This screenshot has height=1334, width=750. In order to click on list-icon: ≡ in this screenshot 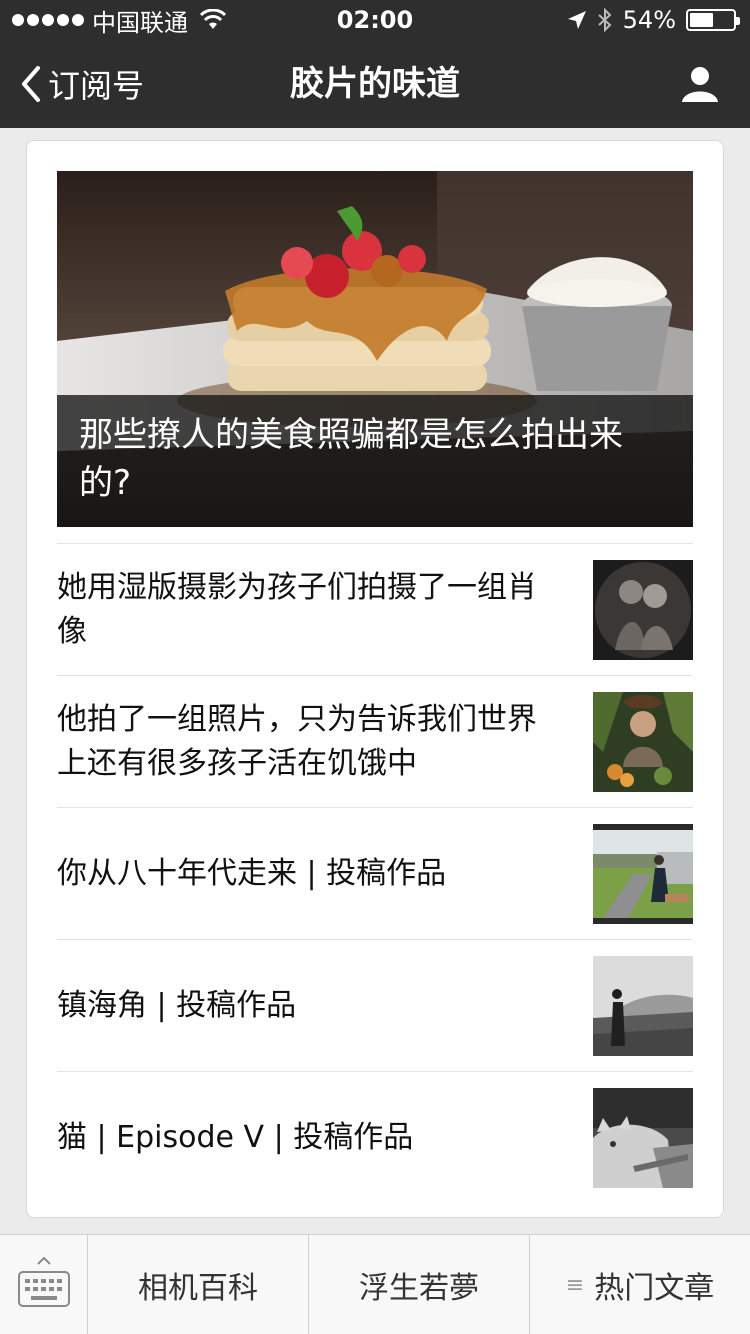, I will do `click(575, 1285)`.